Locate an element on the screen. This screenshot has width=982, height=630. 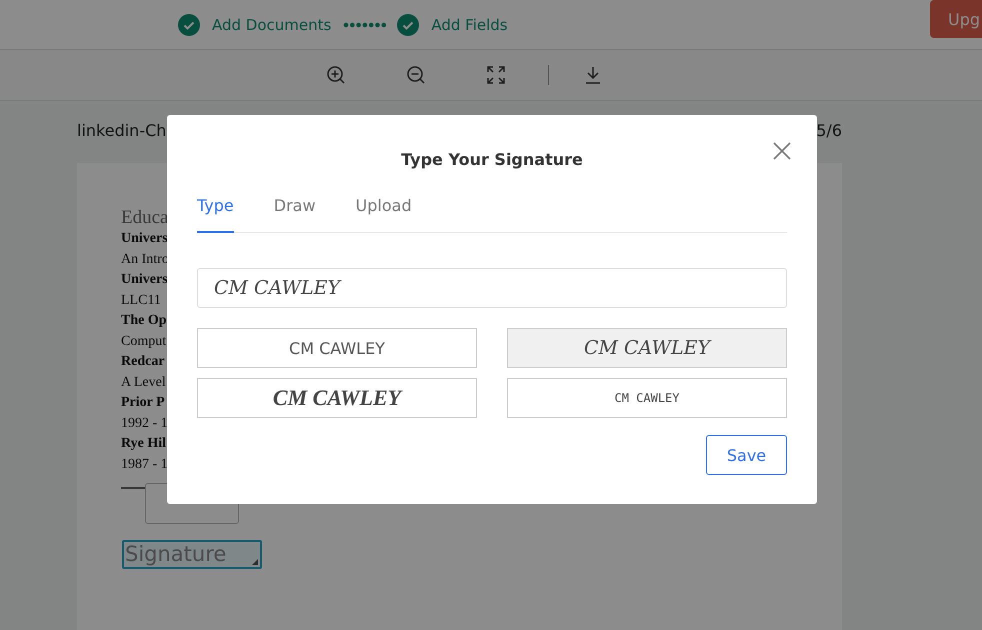
document-text: Comput is located at coordinates (143, 341).